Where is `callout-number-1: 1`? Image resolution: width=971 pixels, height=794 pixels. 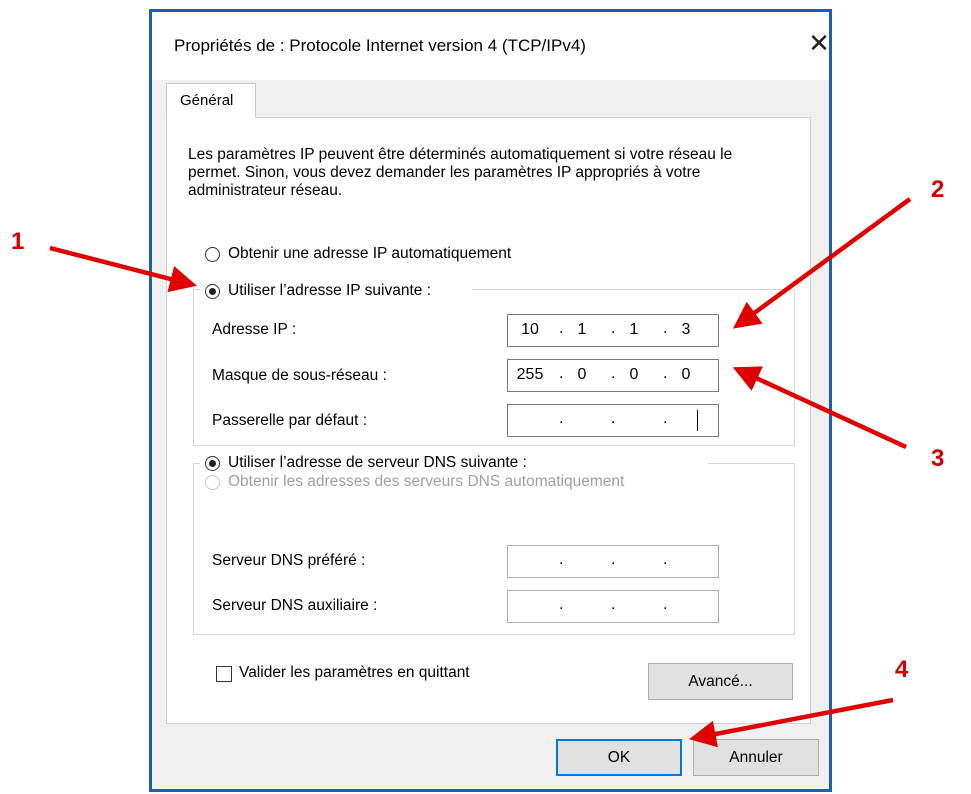
callout-number-1: 1 is located at coordinates (18, 241).